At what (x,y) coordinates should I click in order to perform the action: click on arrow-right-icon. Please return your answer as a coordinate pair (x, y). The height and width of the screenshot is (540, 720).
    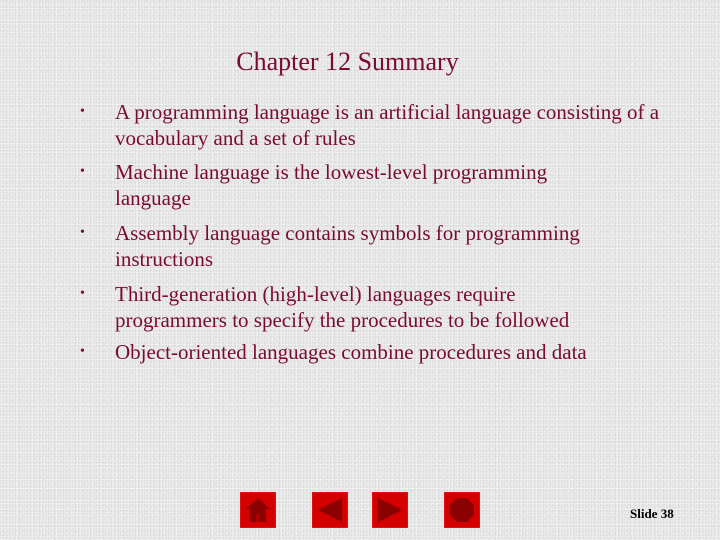
    Looking at the image, I should click on (390, 510).